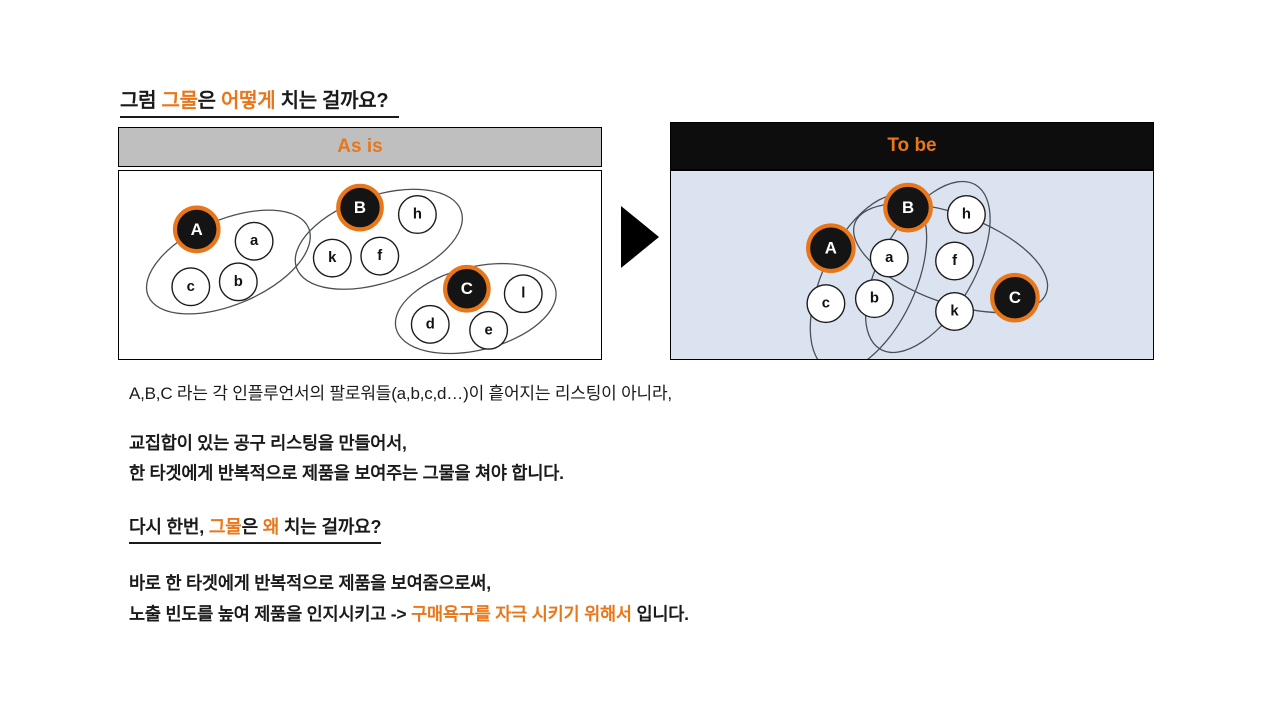 The image size is (1280, 720). I want to click on asis-node-d-label: d, so click(430, 324).